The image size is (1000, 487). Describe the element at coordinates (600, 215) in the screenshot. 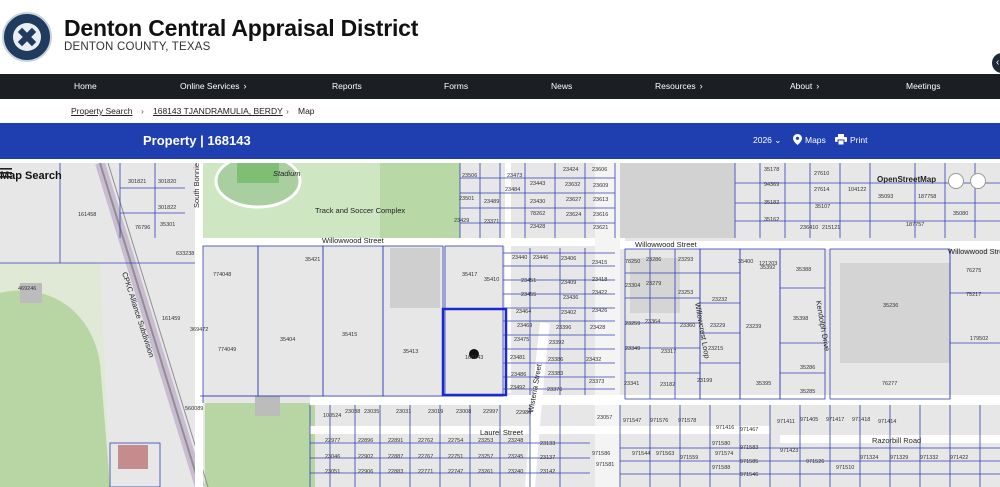

I see `parcel-id-label: 23616` at that location.